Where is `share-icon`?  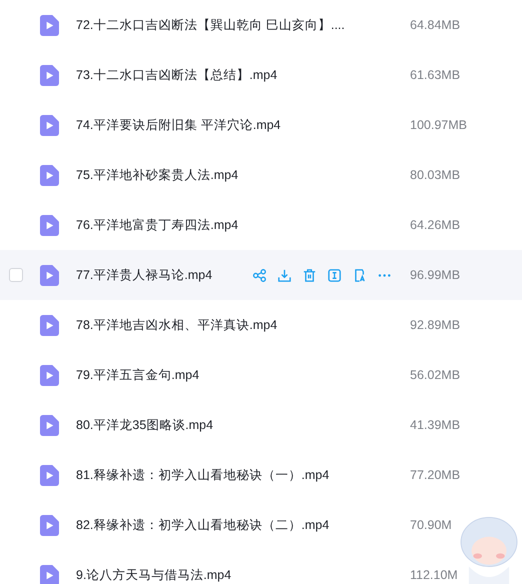
share-icon is located at coordinates (259, 275).